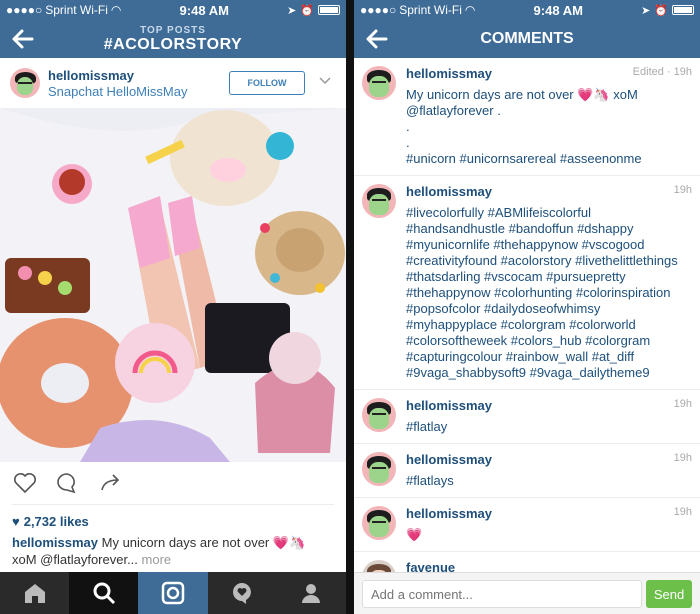  What do you see at coordinates (111, 483) in the screenshot?
I see `share-icon` at bounding box center [111, 483].